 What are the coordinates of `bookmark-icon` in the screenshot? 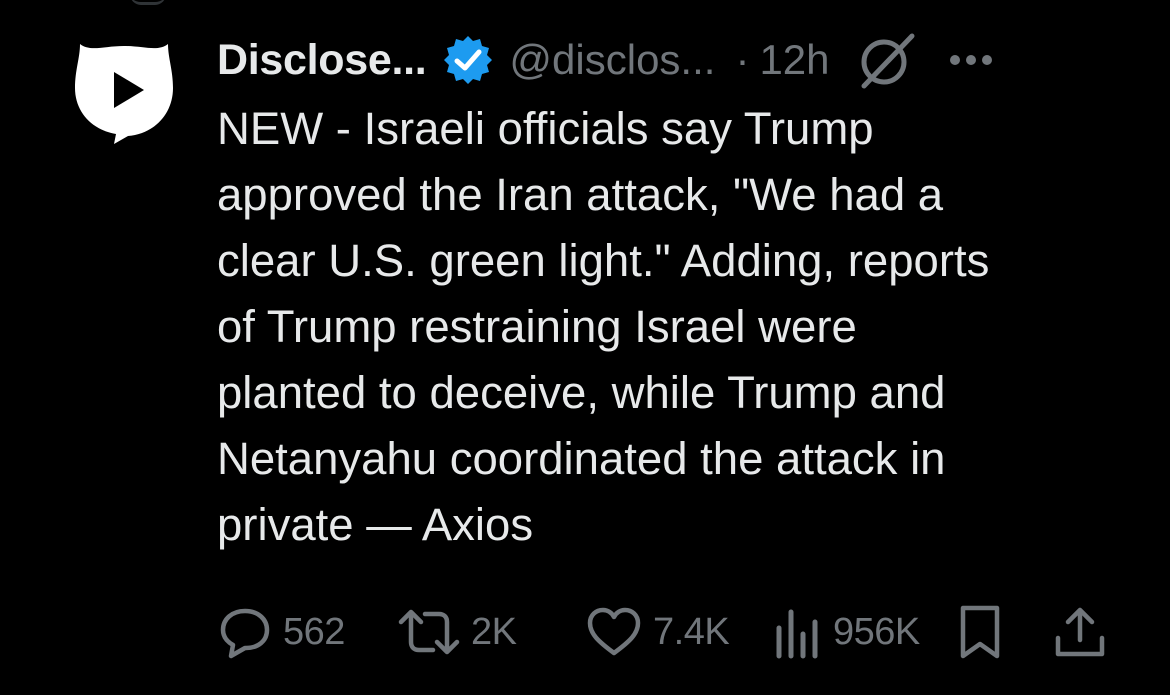 It's located at (980, 632).